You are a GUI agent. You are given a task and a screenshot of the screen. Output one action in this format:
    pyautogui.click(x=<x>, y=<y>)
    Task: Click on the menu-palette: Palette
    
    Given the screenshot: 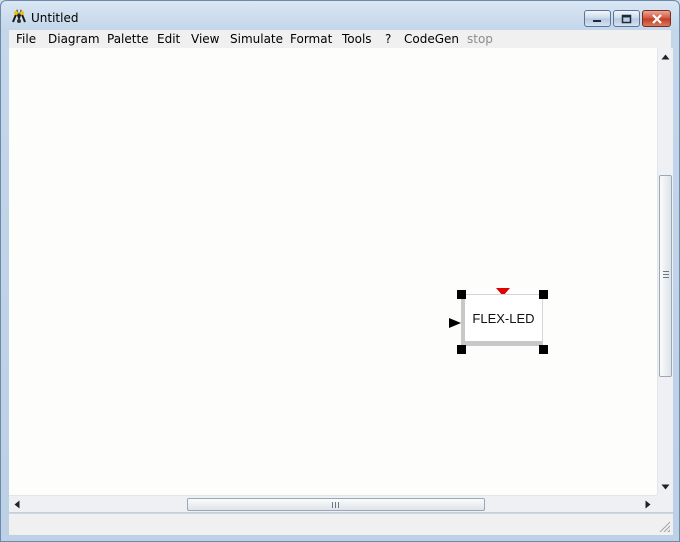 What is the action you would take?
    pyautogui.click(x=128, y=39)
    